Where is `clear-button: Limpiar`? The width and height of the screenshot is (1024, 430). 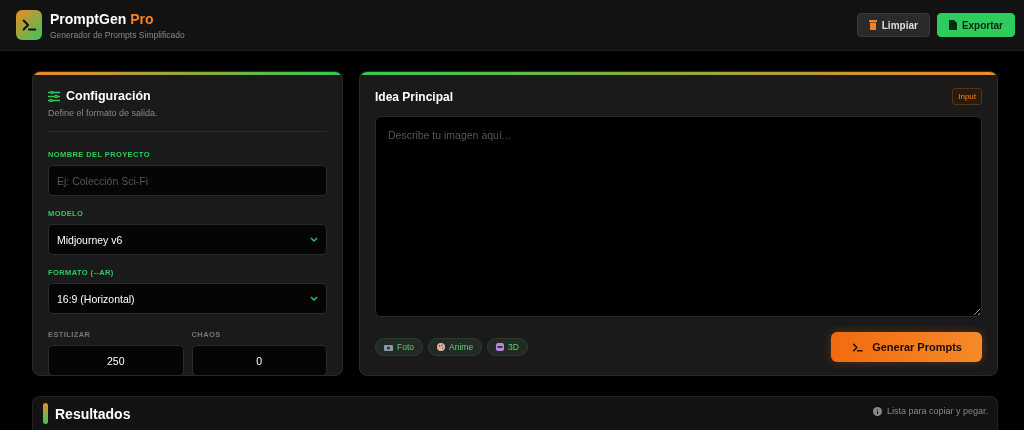
clear-button: Limpiar is located at coordinates (893, 25).